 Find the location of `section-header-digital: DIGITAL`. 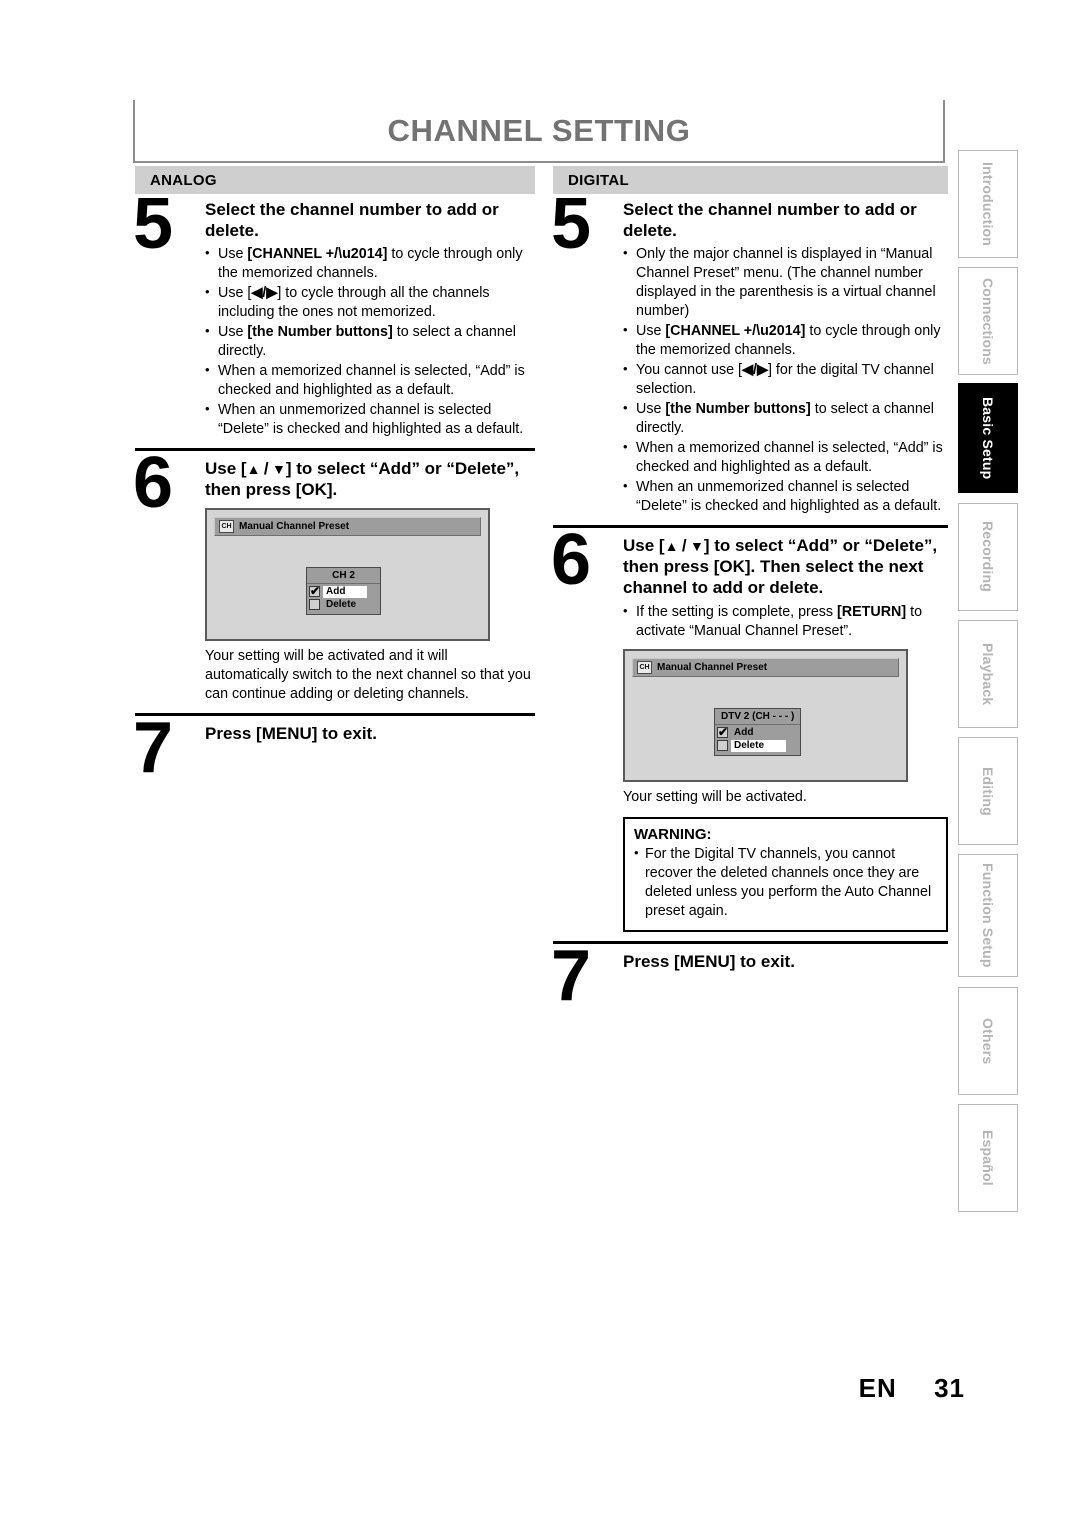

section-header-digital: DIGITAL is located at coordinates (750, 180).